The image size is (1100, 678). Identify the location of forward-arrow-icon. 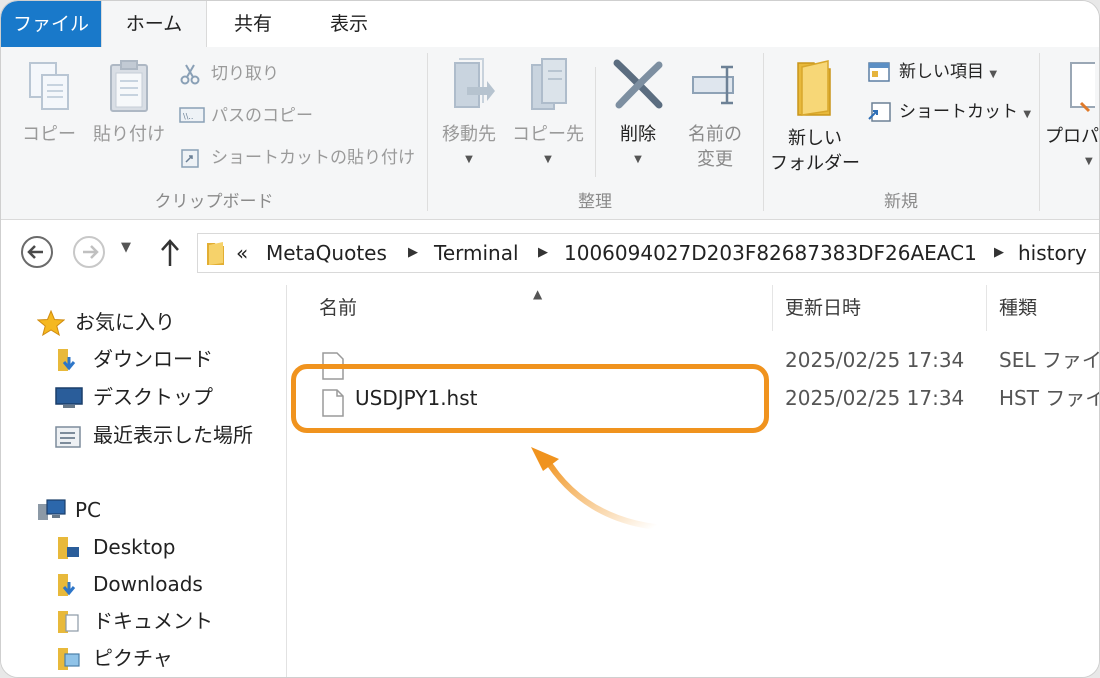
(89, 252).